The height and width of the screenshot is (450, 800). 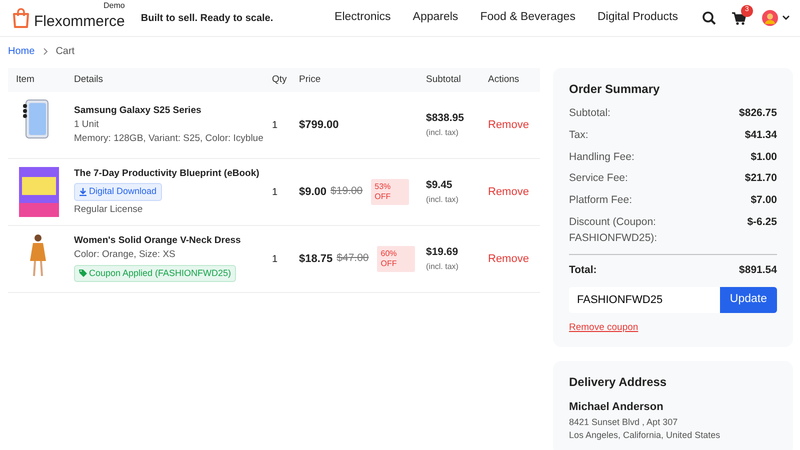 I want to click on panel-title: Delivery Address, so click(x=618, y=383).